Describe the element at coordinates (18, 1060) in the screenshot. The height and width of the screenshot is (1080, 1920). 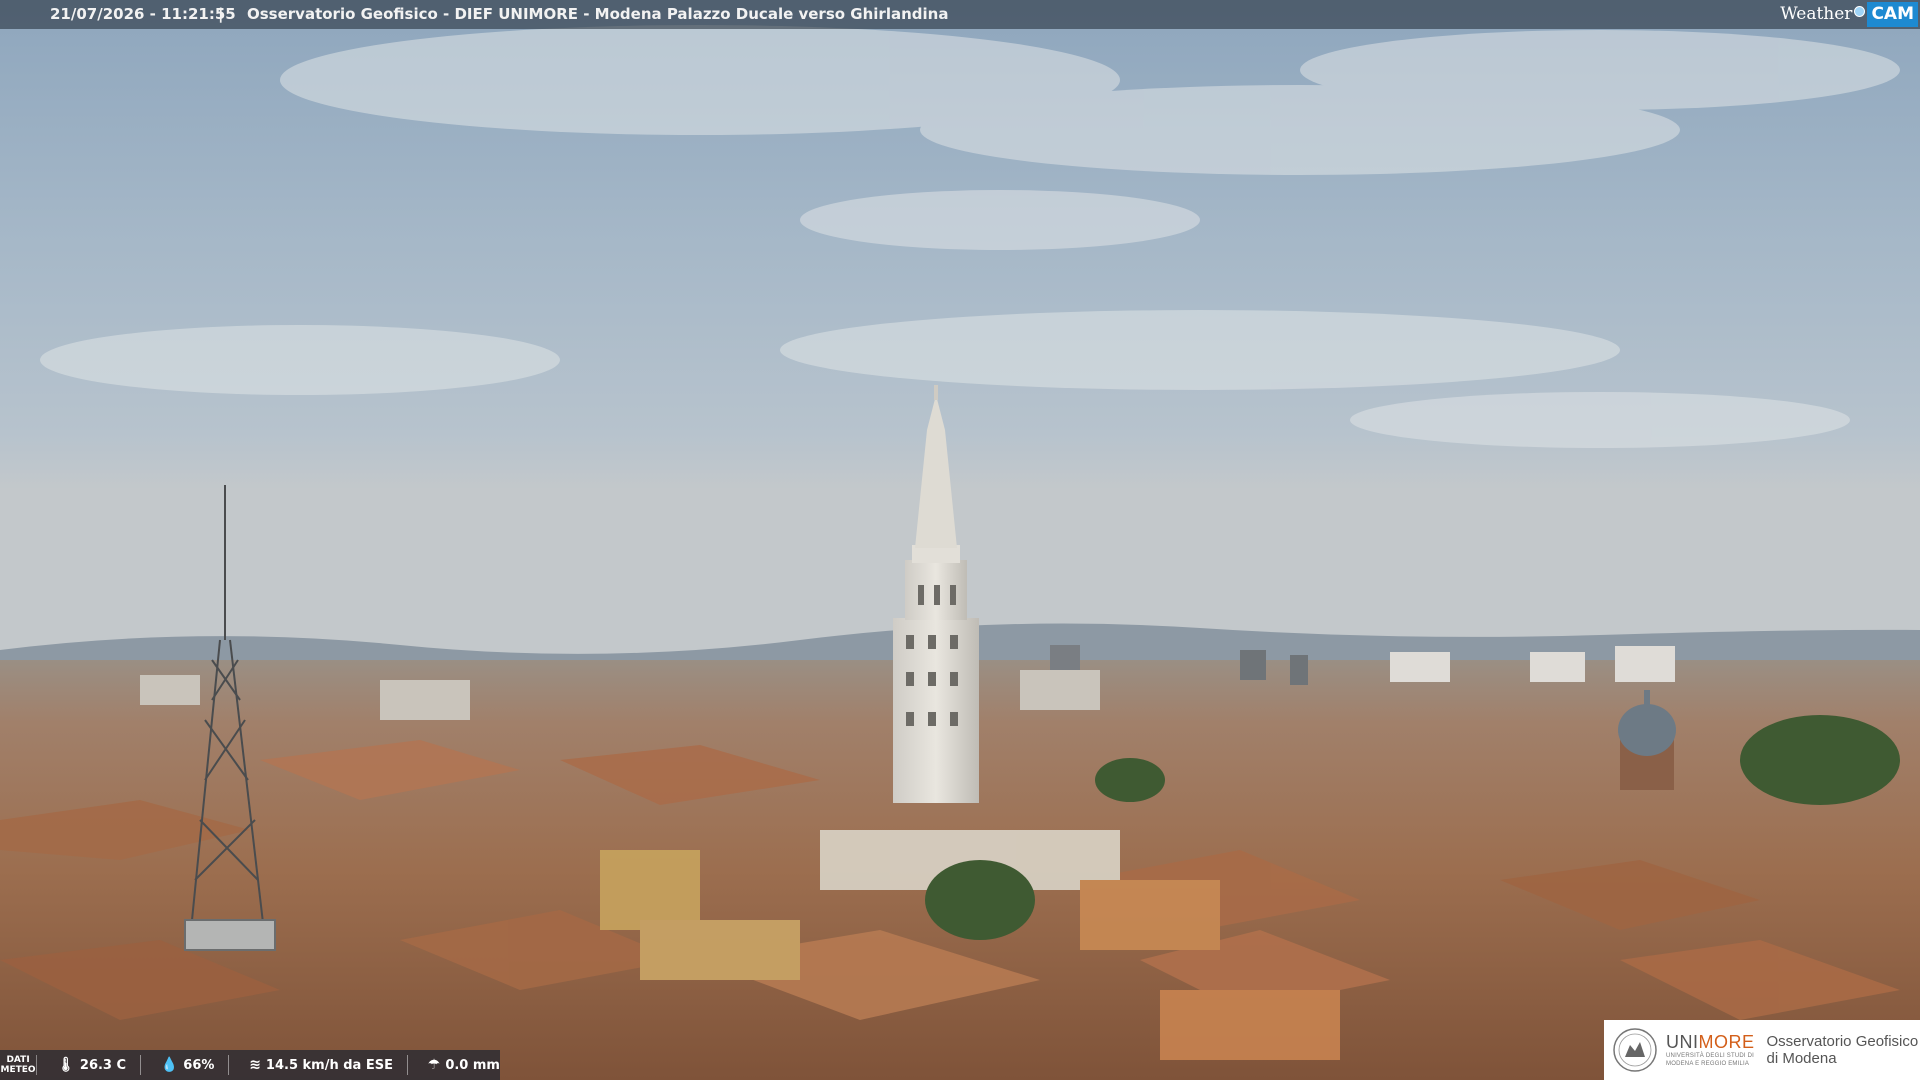
I see `meteo-label-line1: DATI` at that location.